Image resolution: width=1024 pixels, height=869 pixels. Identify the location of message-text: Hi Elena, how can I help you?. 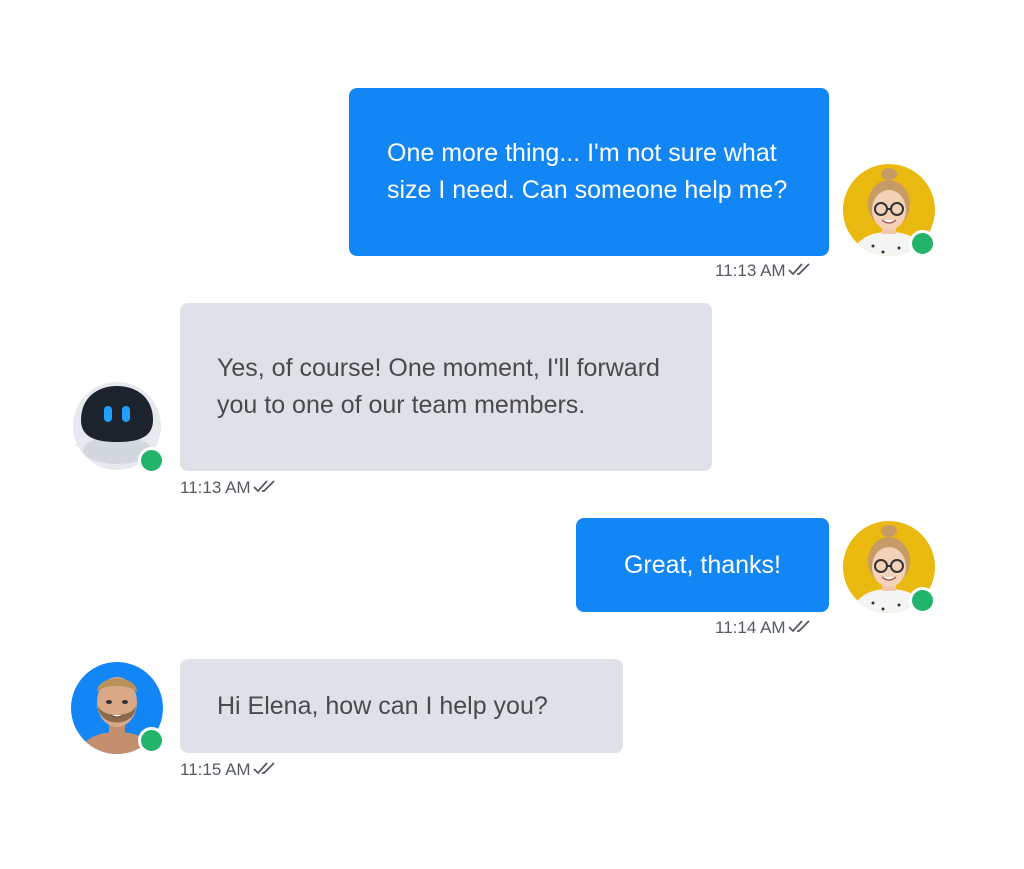
(382, 705).